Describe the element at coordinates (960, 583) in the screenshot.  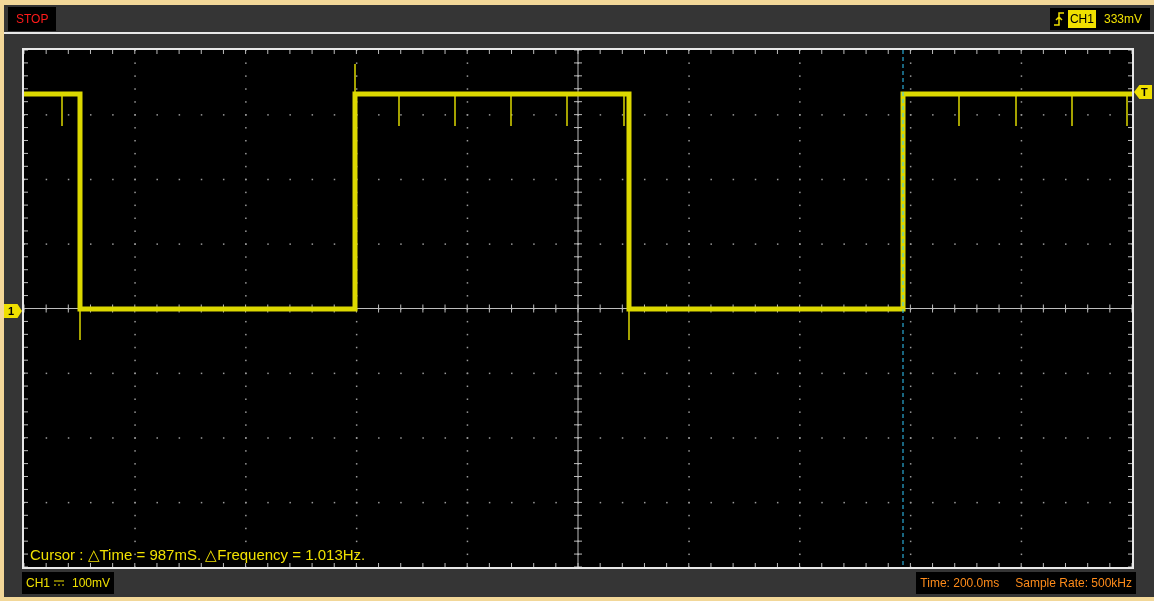
I see `timebase: Time: 200.0ms` at that location.